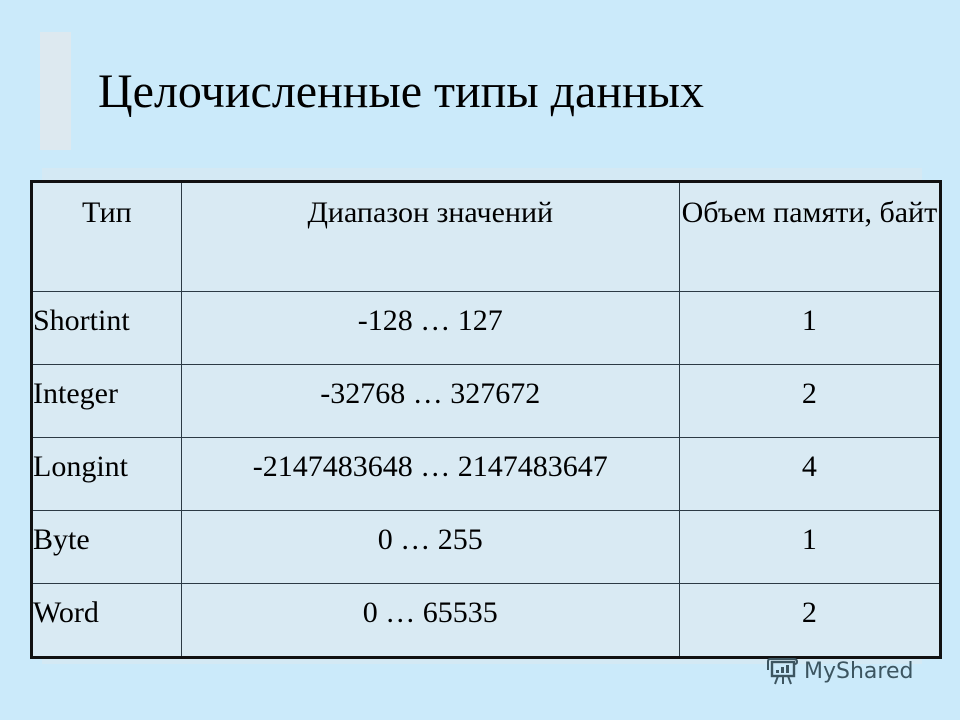 The image size is (960, 720). Describe the element at coordinates (430, 474) in the screenshot. I see `cell-range: -2147483648 … 2147483647` at that location.